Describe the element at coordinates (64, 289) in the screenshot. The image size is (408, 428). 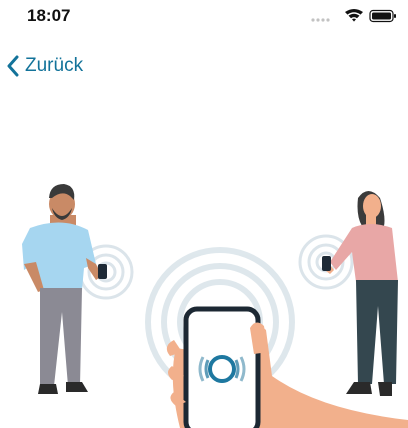
I see `man-figure` at that location.